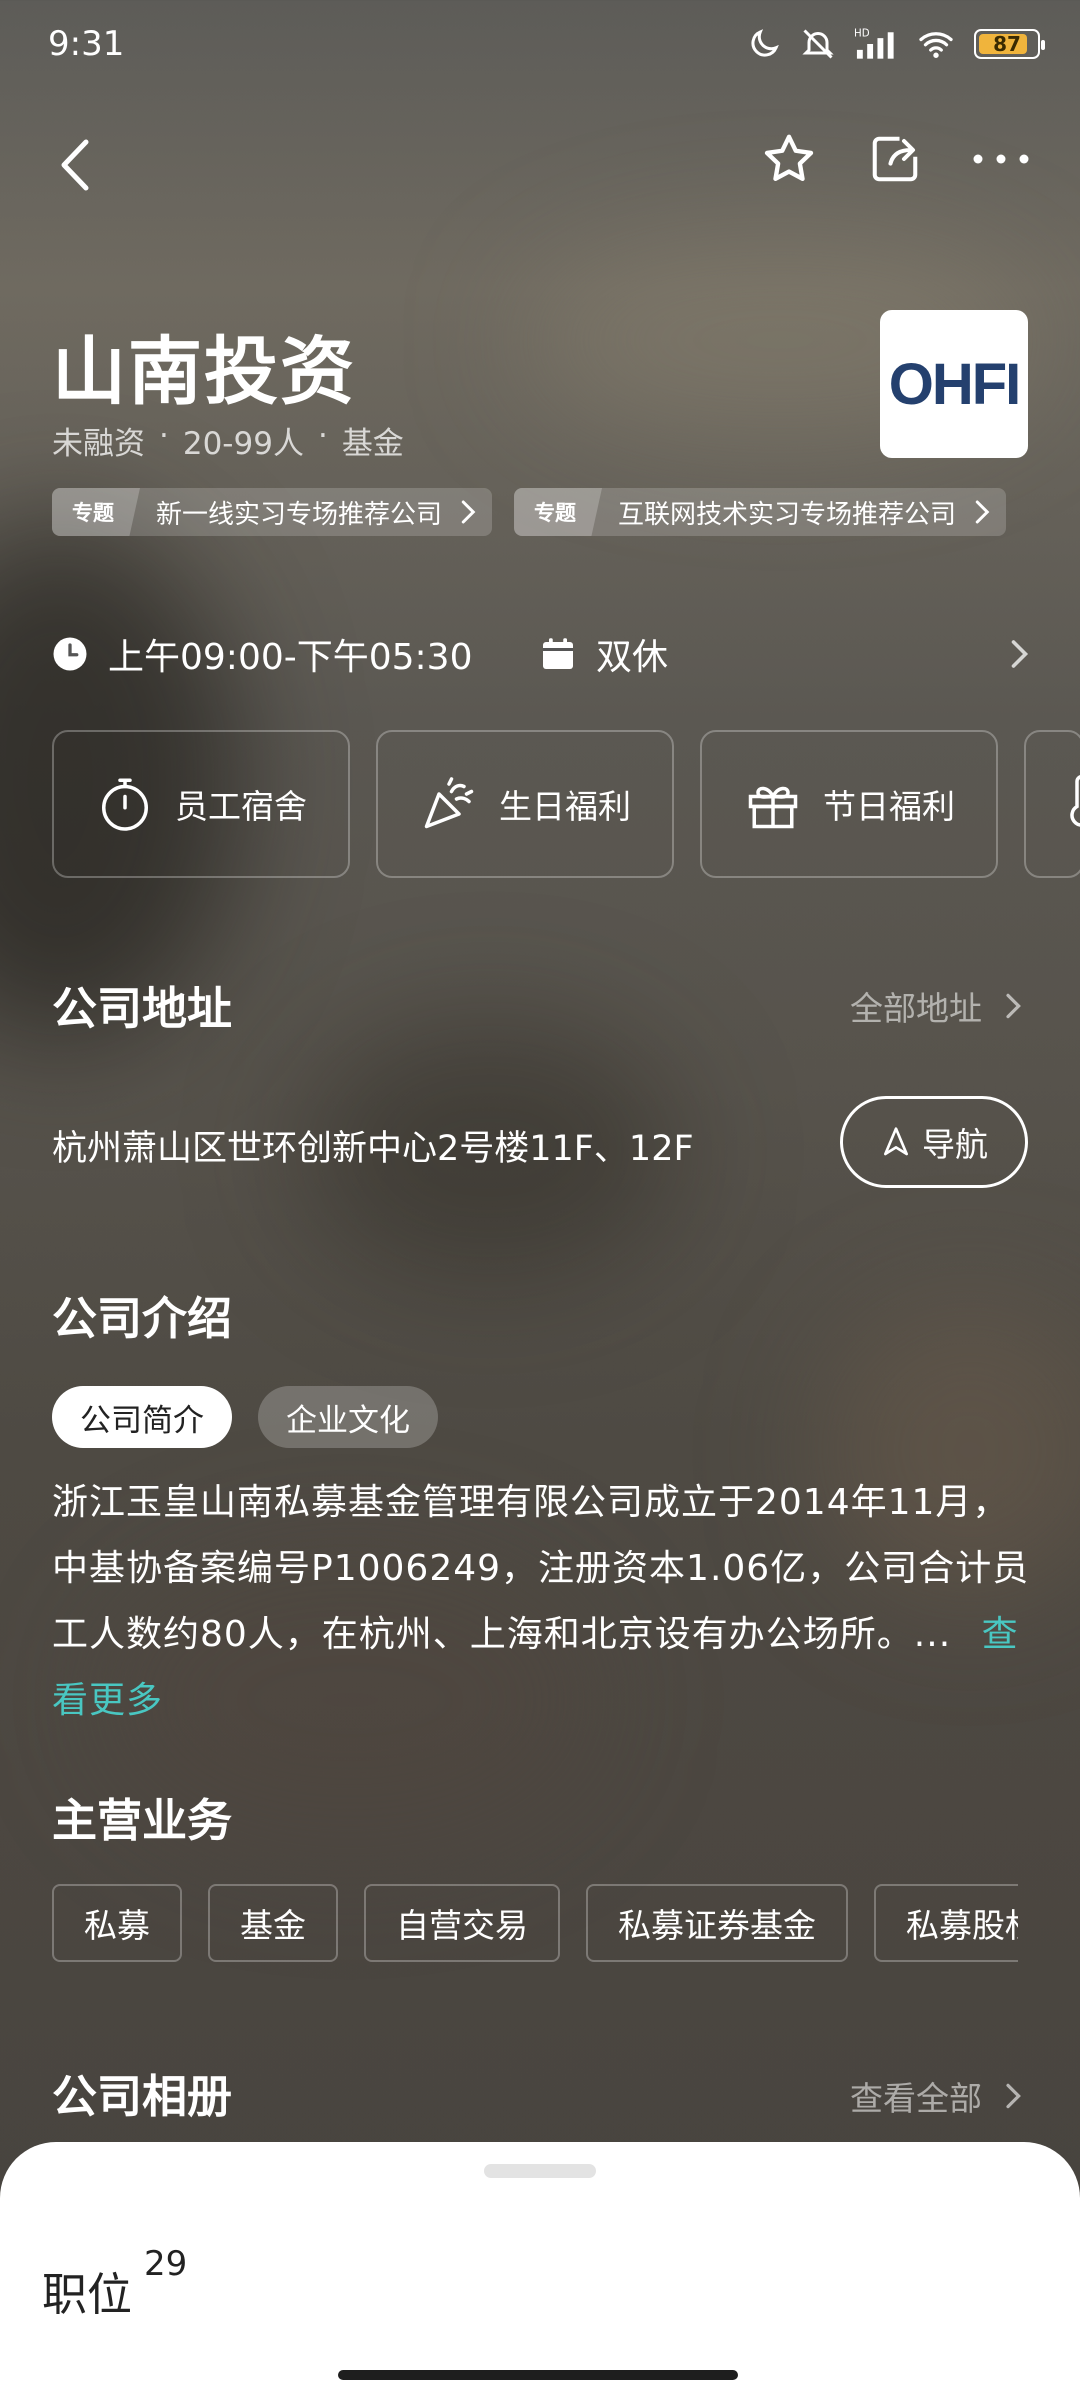  I want to click on all-addresses-label: 全部地址, so click(916, 1008).